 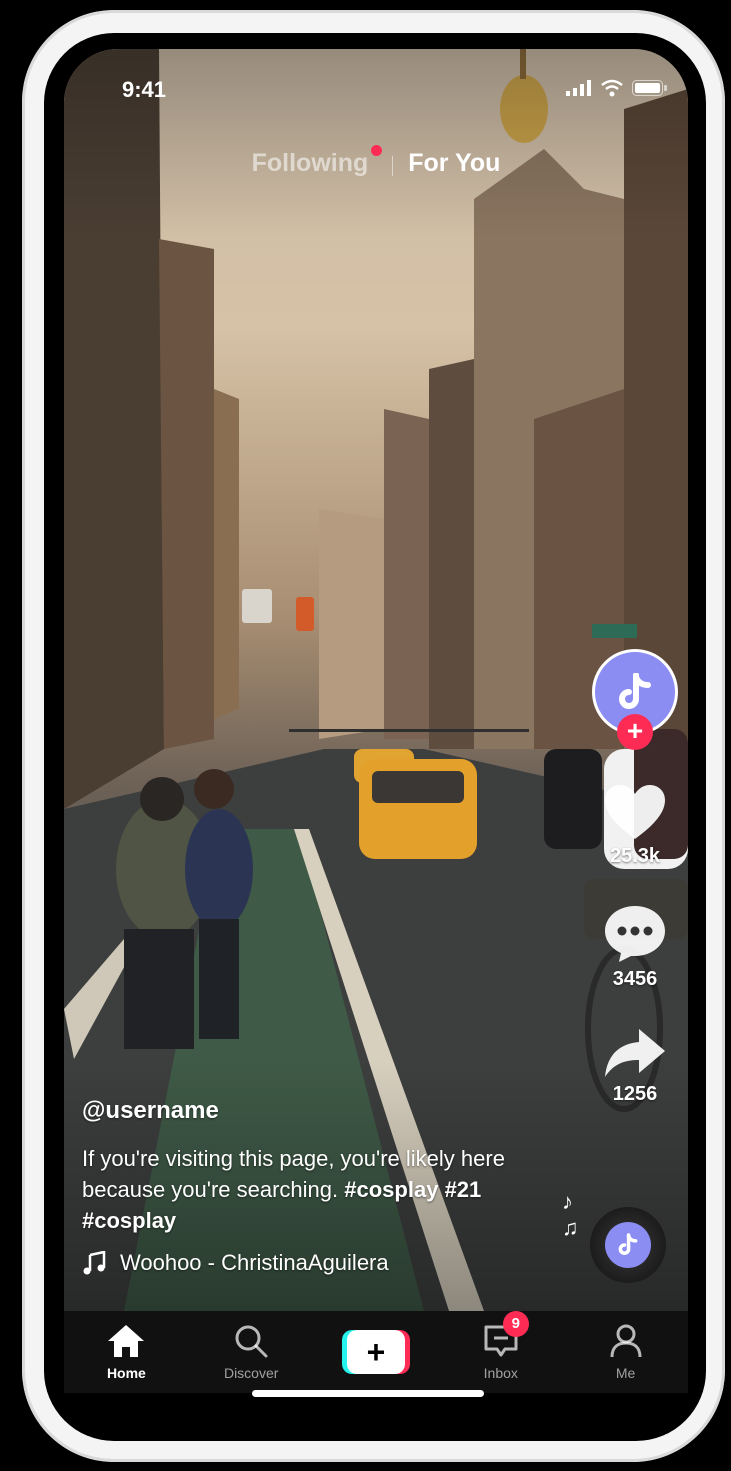 What do you see at coordinates (254, 1262) in the screenshot?
I see `music-track-label: Woohoo - ChristinaAguilera` at bounding box center [254, 1262].